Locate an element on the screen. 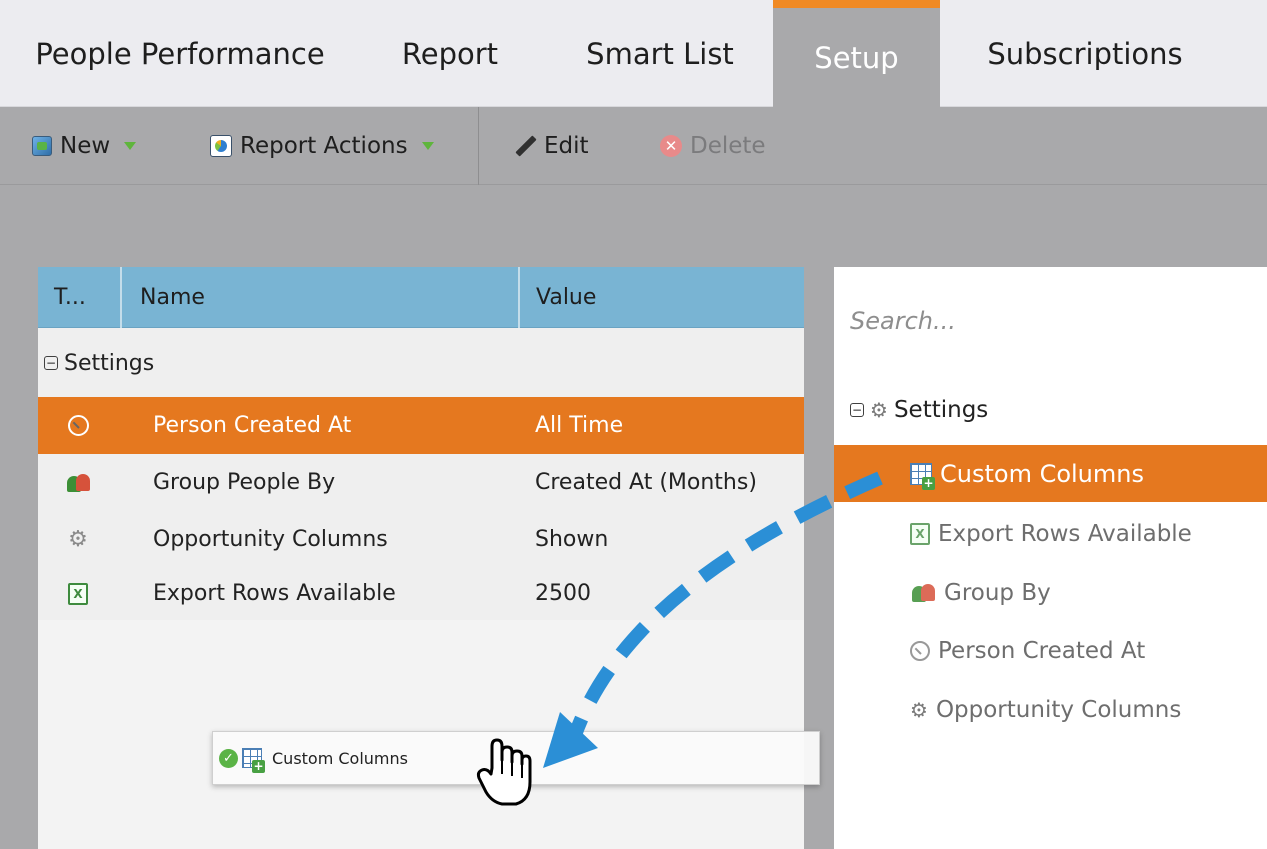  report-actions-icon is located at coordinates (221, 146).